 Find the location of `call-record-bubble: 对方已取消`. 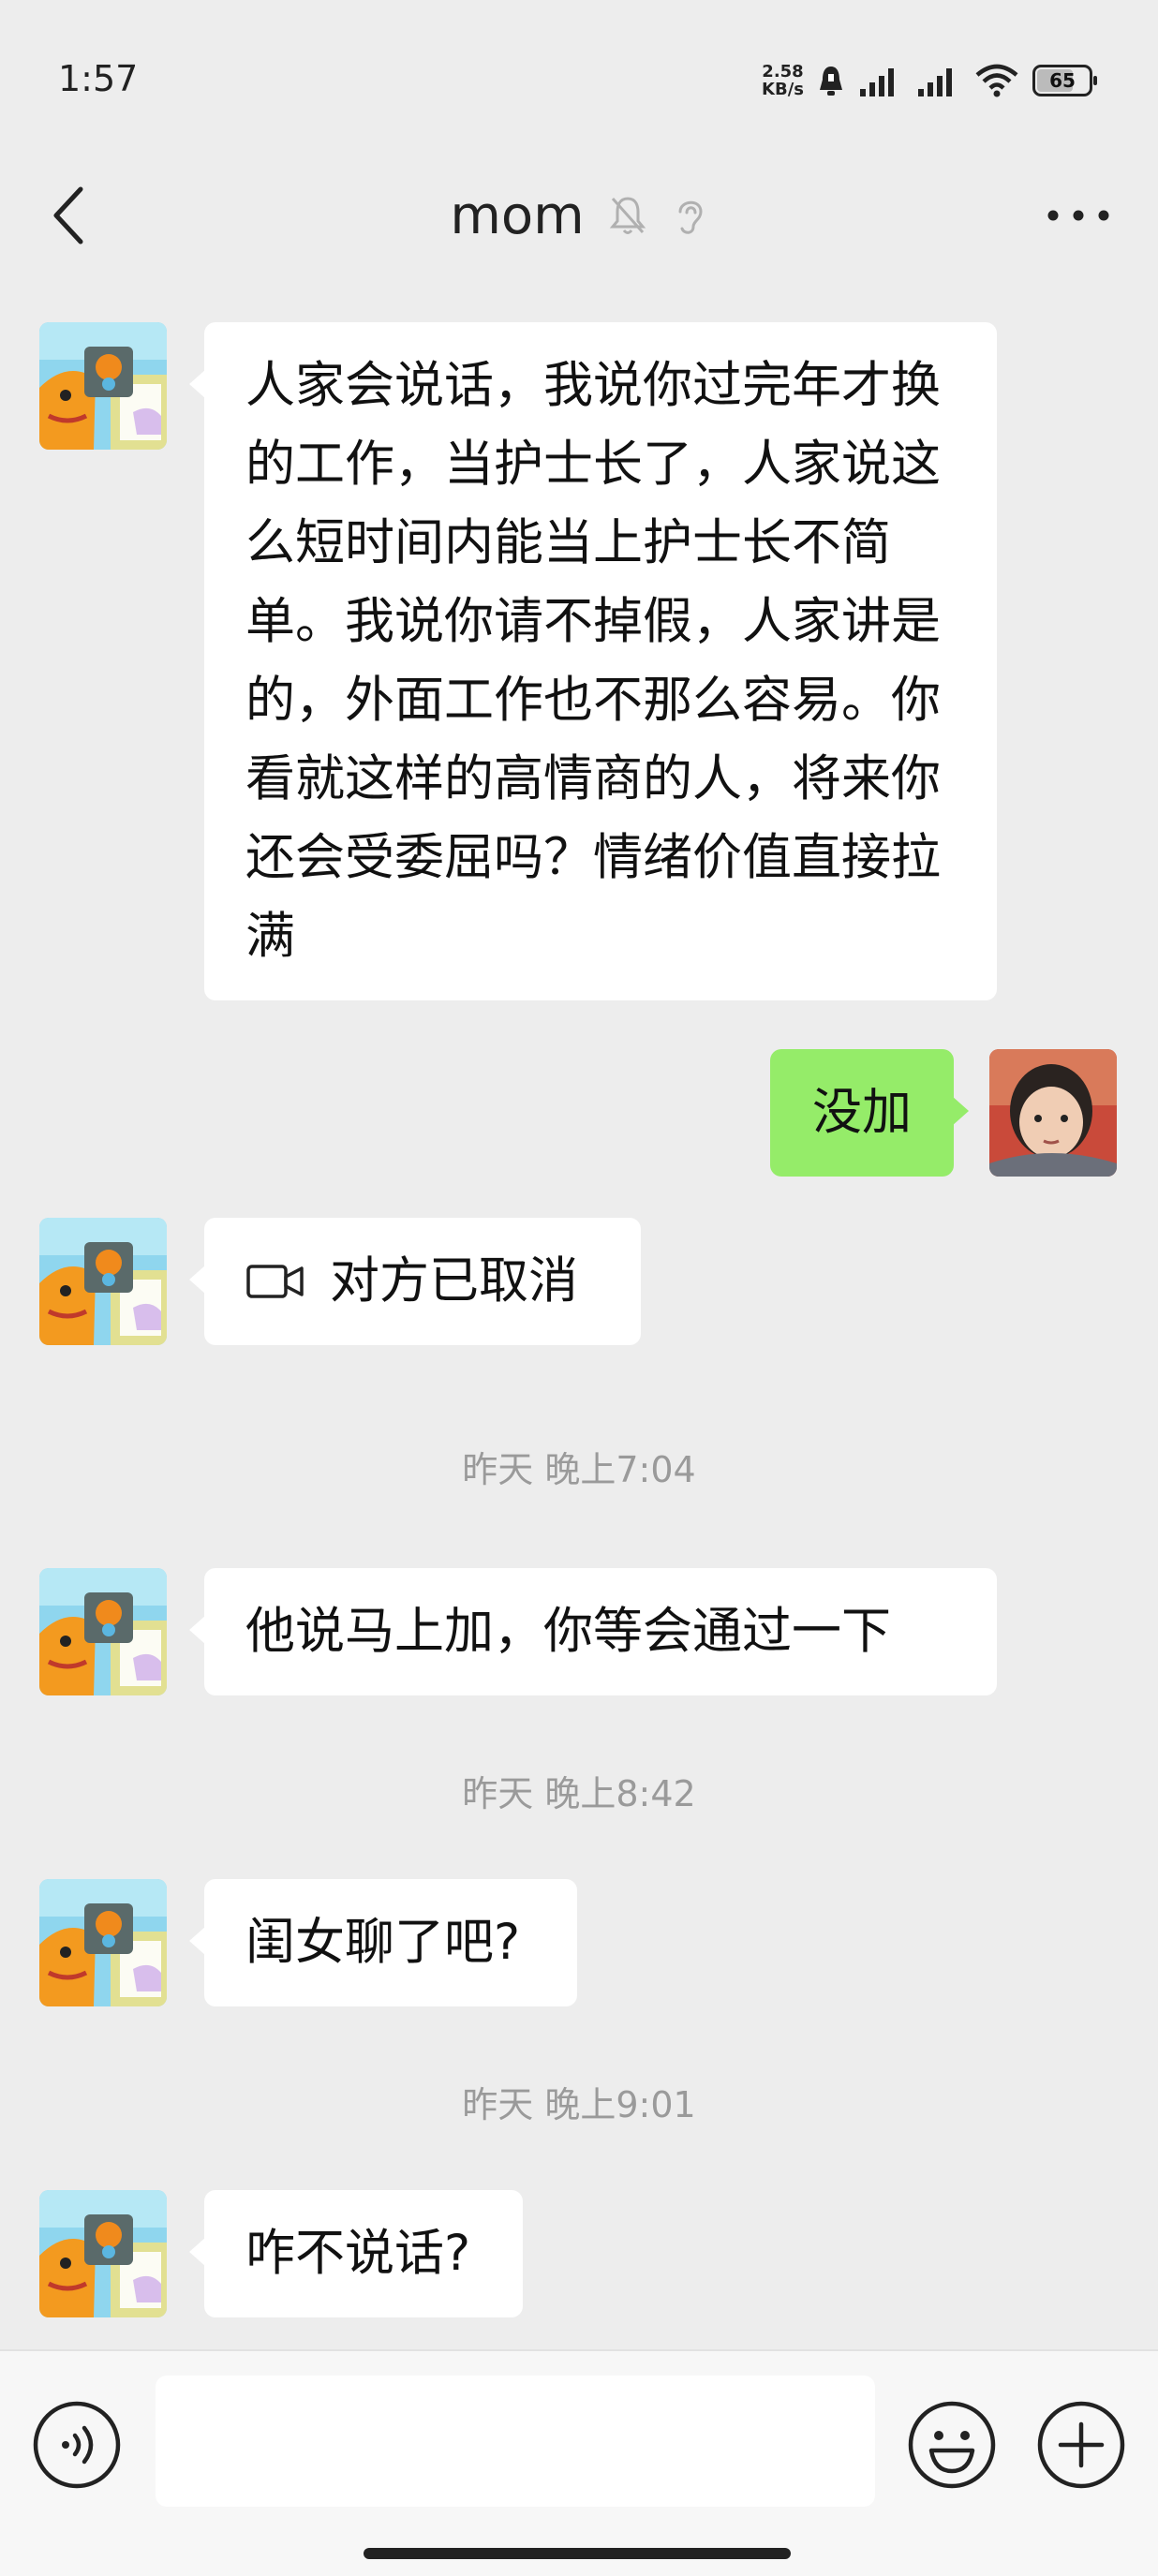

call-record-bubble: 对方已取消 is located at coordinates (415, 1281).